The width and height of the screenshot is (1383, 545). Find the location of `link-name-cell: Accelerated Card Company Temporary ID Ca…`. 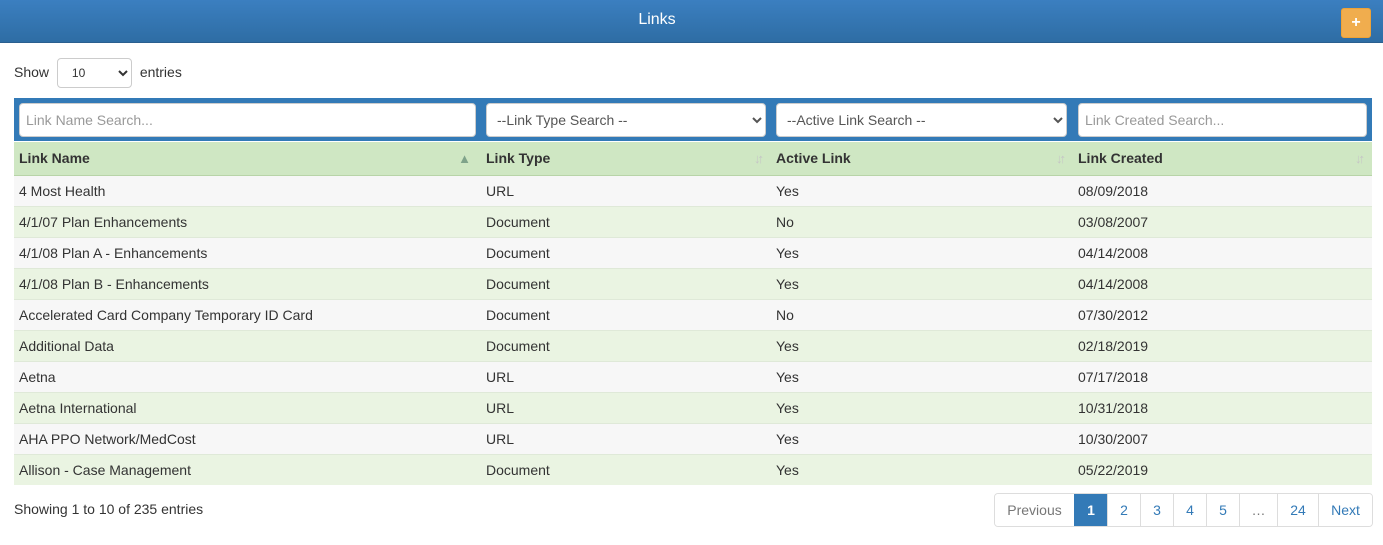

link-name-cell: Accelerated Card Company Temporary ID Ca… is located at coordinates (247, 314).